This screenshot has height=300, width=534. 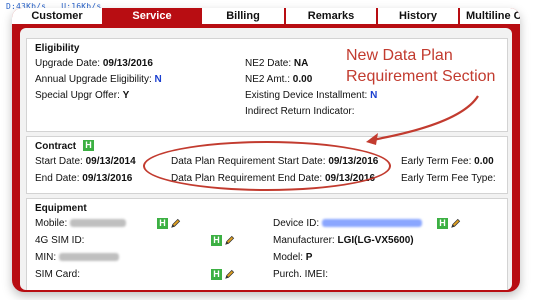 I want to click on ne2-date-label: NE2 Date:, so click(x=268, y=63).